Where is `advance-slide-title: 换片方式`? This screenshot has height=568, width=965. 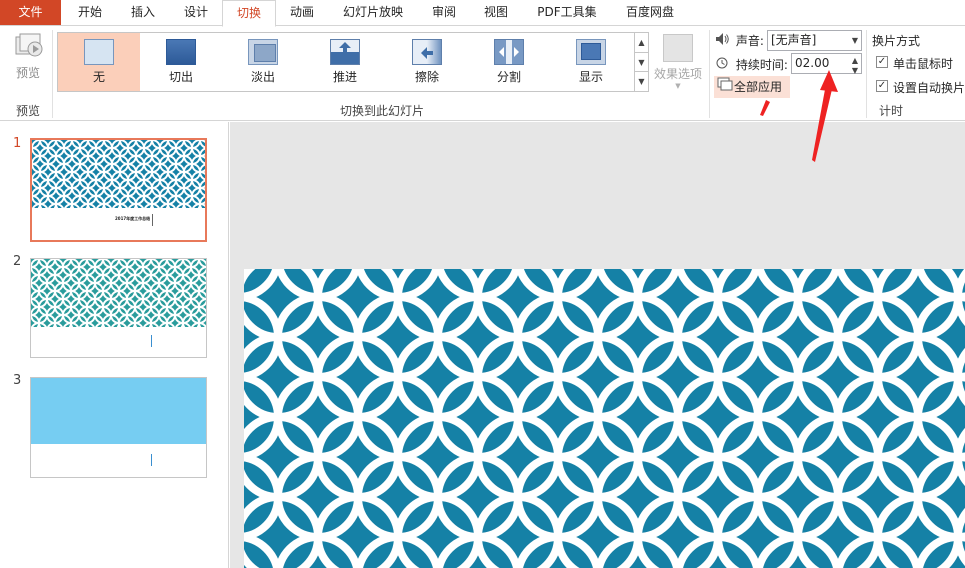
advance-slide-title: 换片方式 is located at coordinates (896, 41).